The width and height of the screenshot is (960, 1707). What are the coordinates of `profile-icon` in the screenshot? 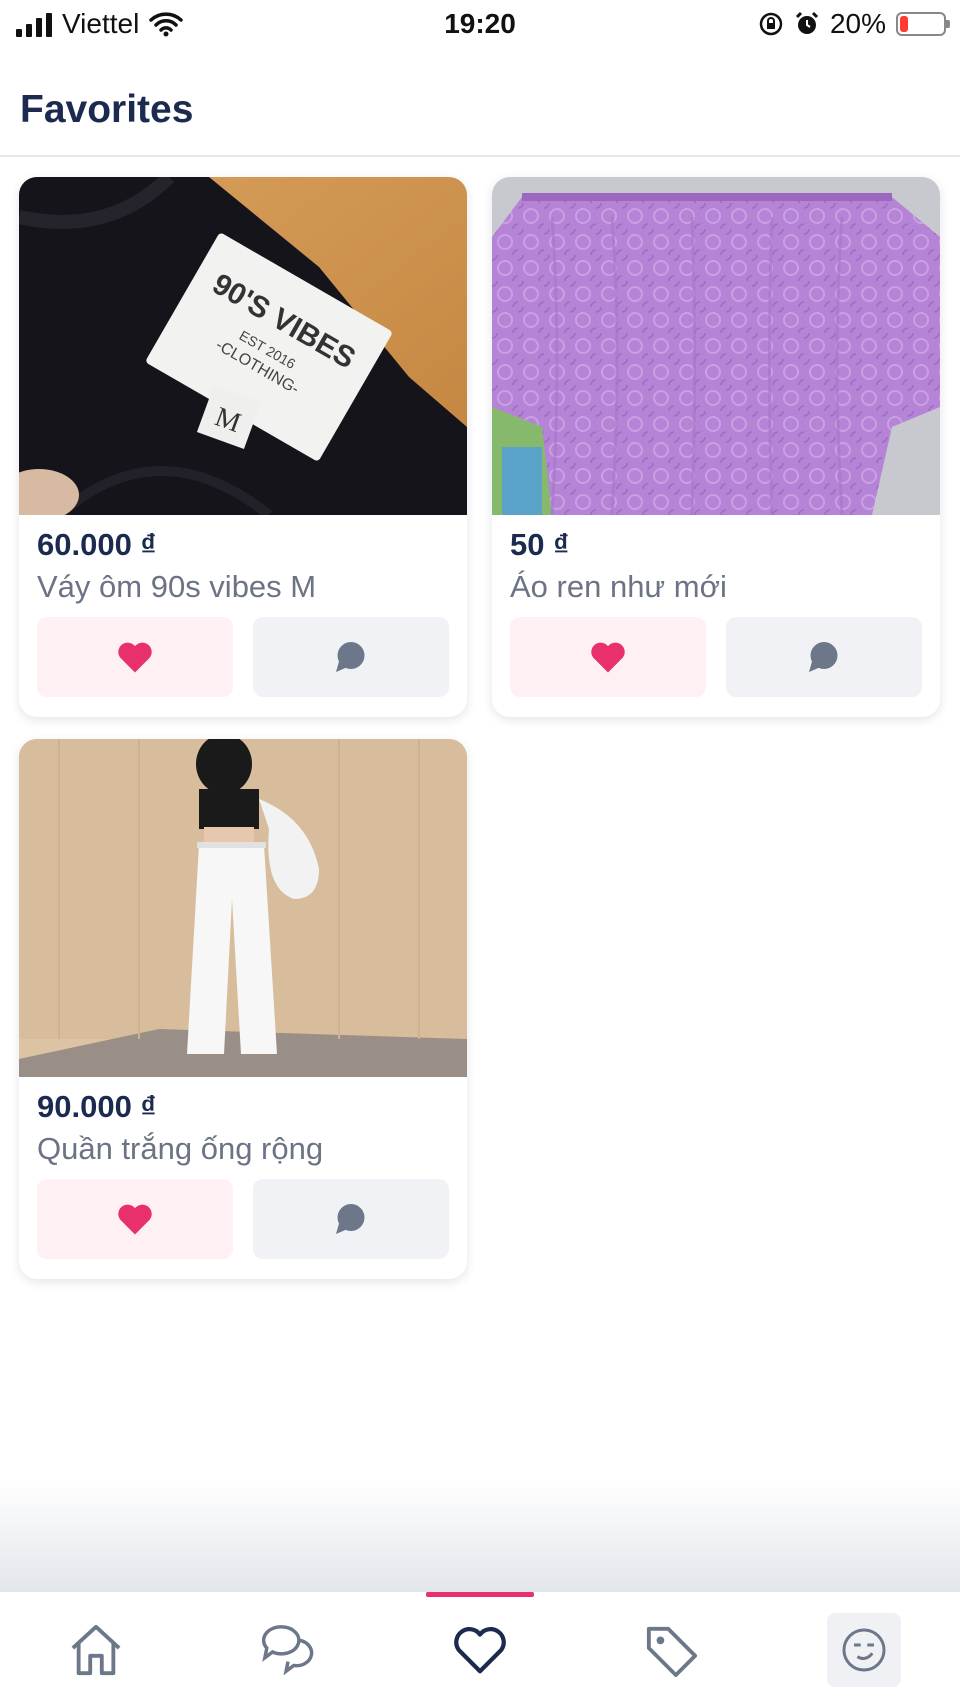 It's located at (864, 1649).